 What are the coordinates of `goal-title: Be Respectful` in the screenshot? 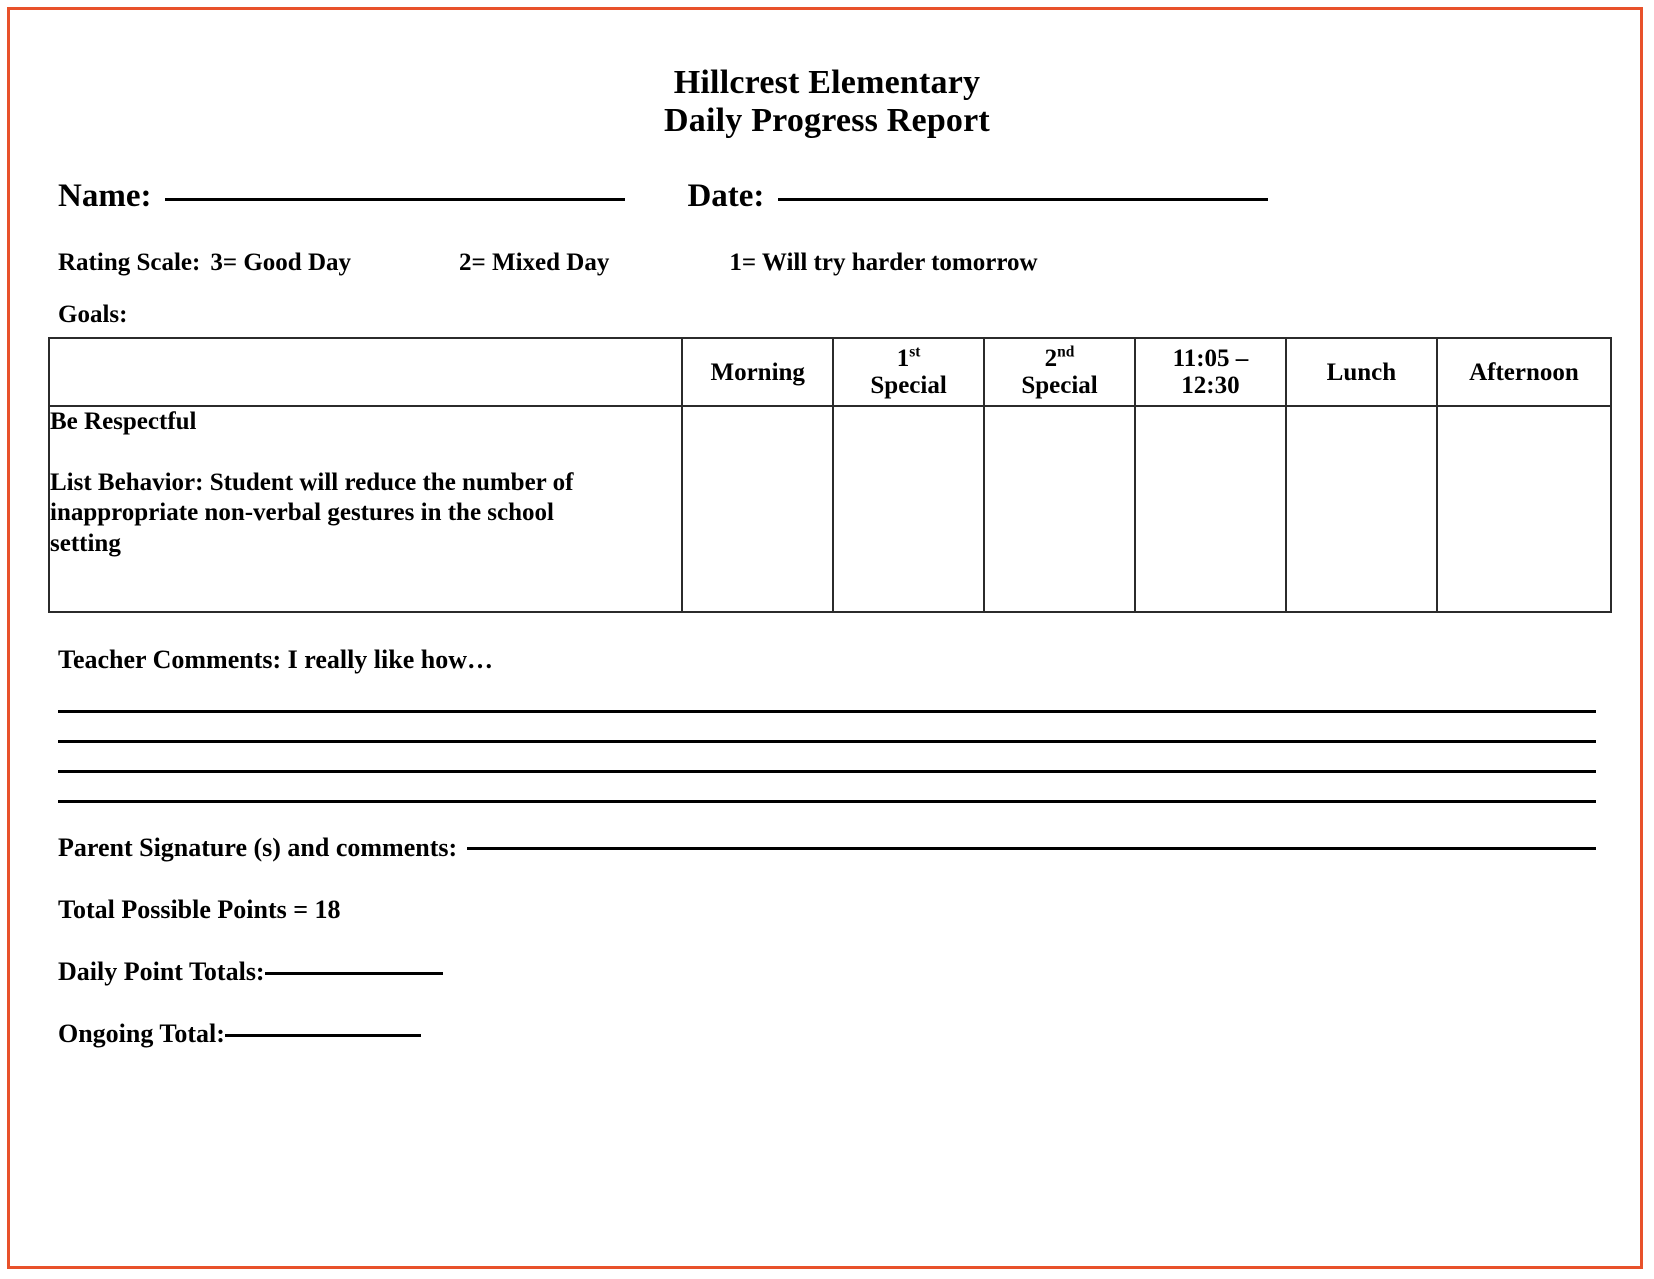 It's located at (123, 422).